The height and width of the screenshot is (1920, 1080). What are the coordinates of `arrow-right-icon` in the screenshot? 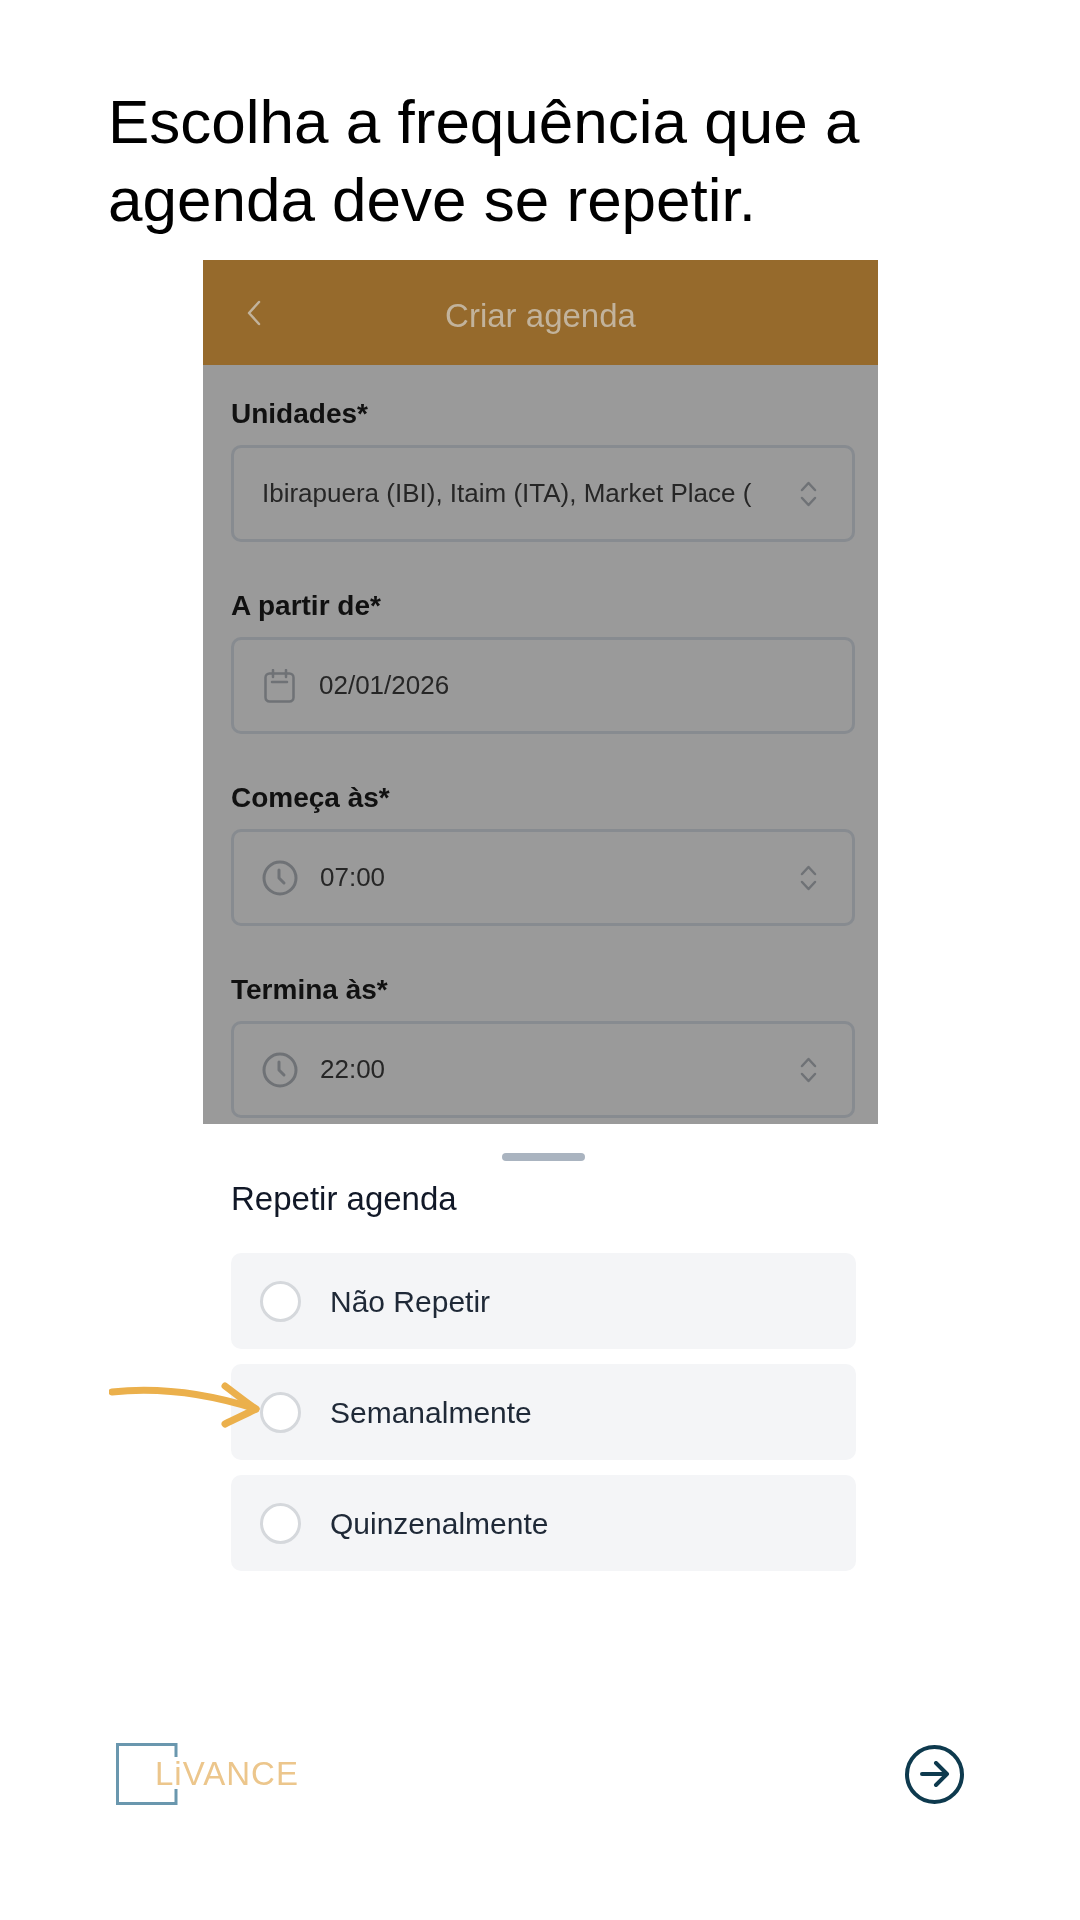 It's located at (934, 1774).